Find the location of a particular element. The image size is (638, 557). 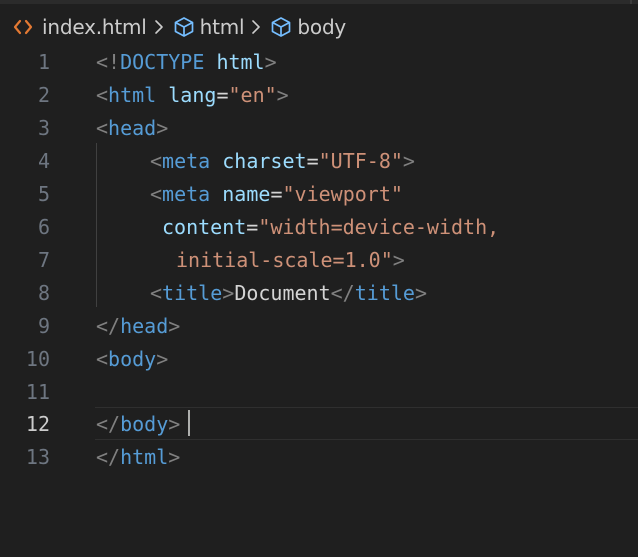

breadcrumb-file: index.html is located at coordinates (79, 27).